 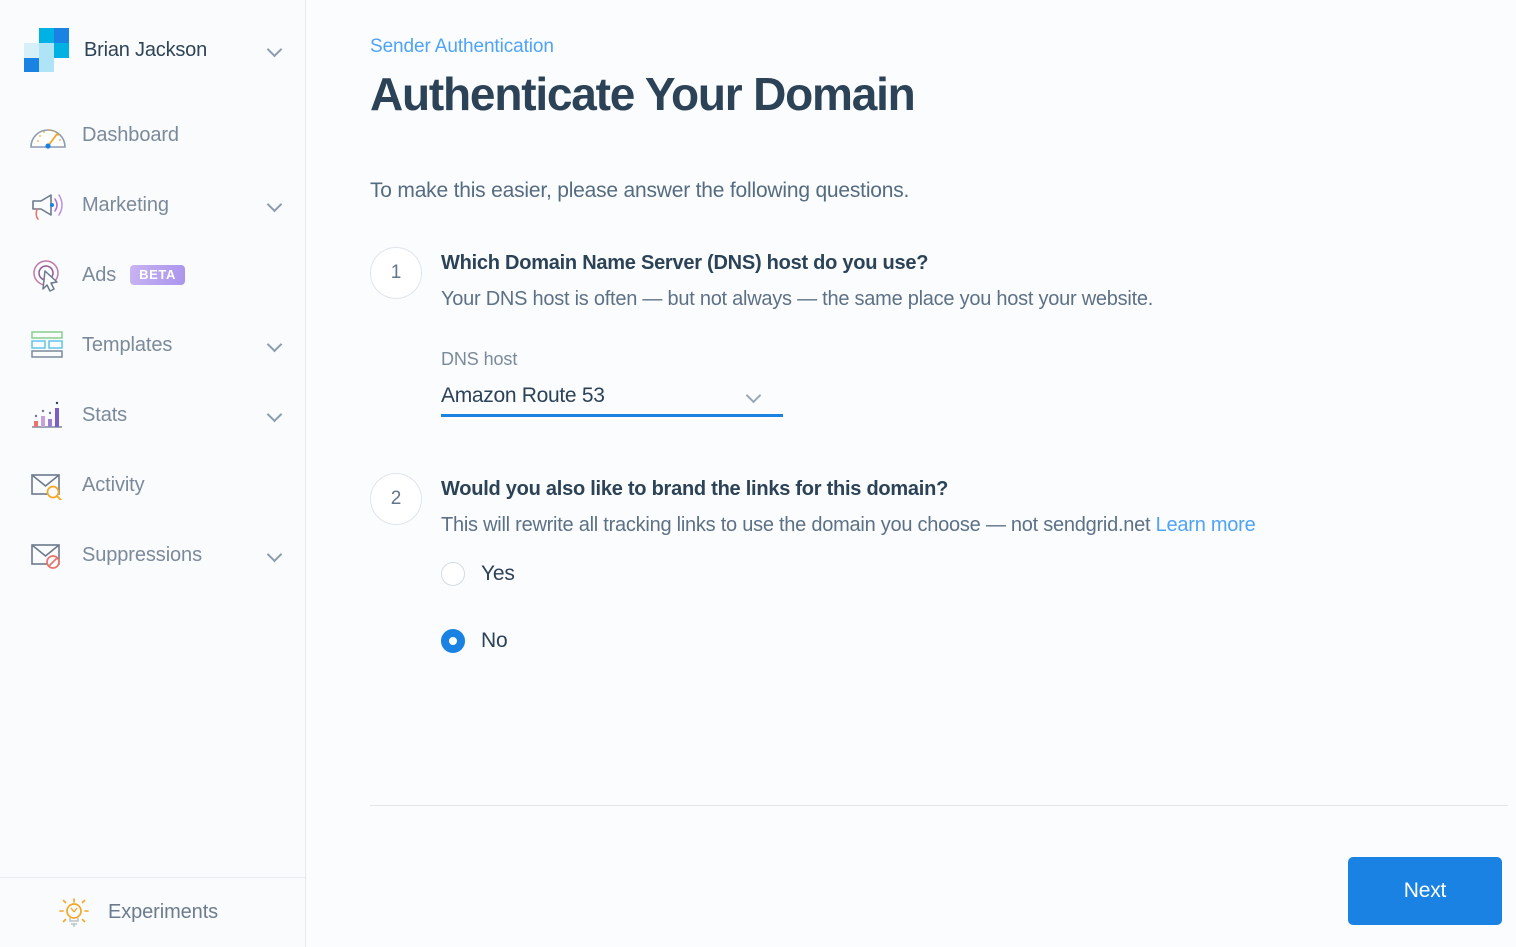 What do you see at coordinates (113, 484) in the screenshot?
I see `sidebar-item-label: Activity` at bounding box center [113, 484].